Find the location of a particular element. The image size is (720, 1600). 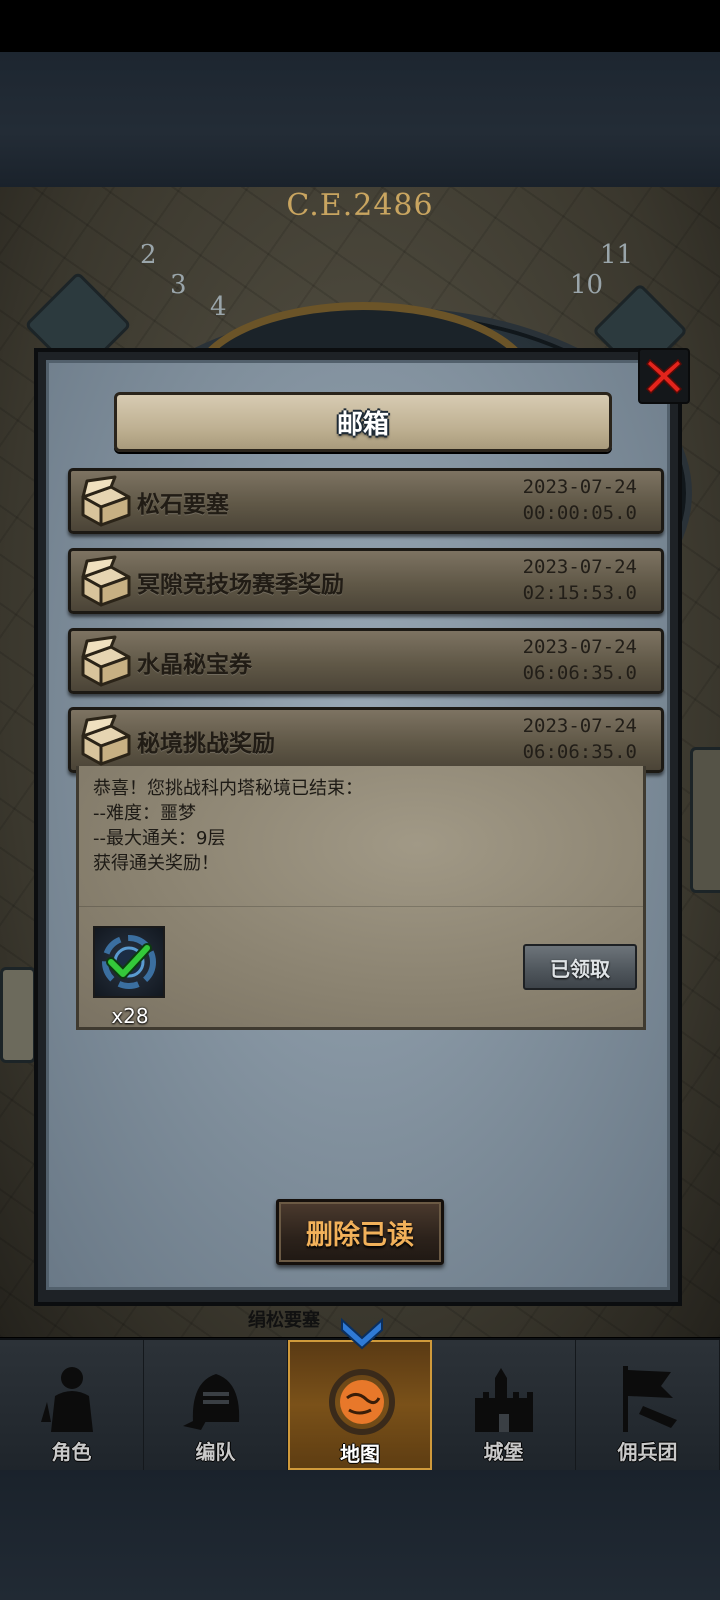

dial-number: 4 is located at coordinates (218, 307).